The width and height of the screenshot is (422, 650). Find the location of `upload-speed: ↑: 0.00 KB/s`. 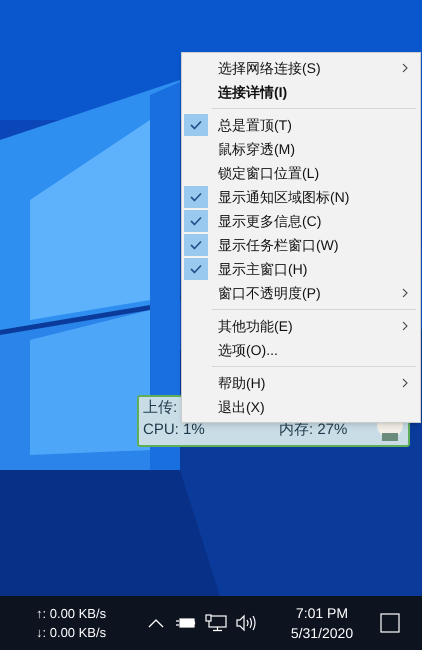

upload-speed: ↑: 0.00 KB/s is located at coordinates (72, 614).